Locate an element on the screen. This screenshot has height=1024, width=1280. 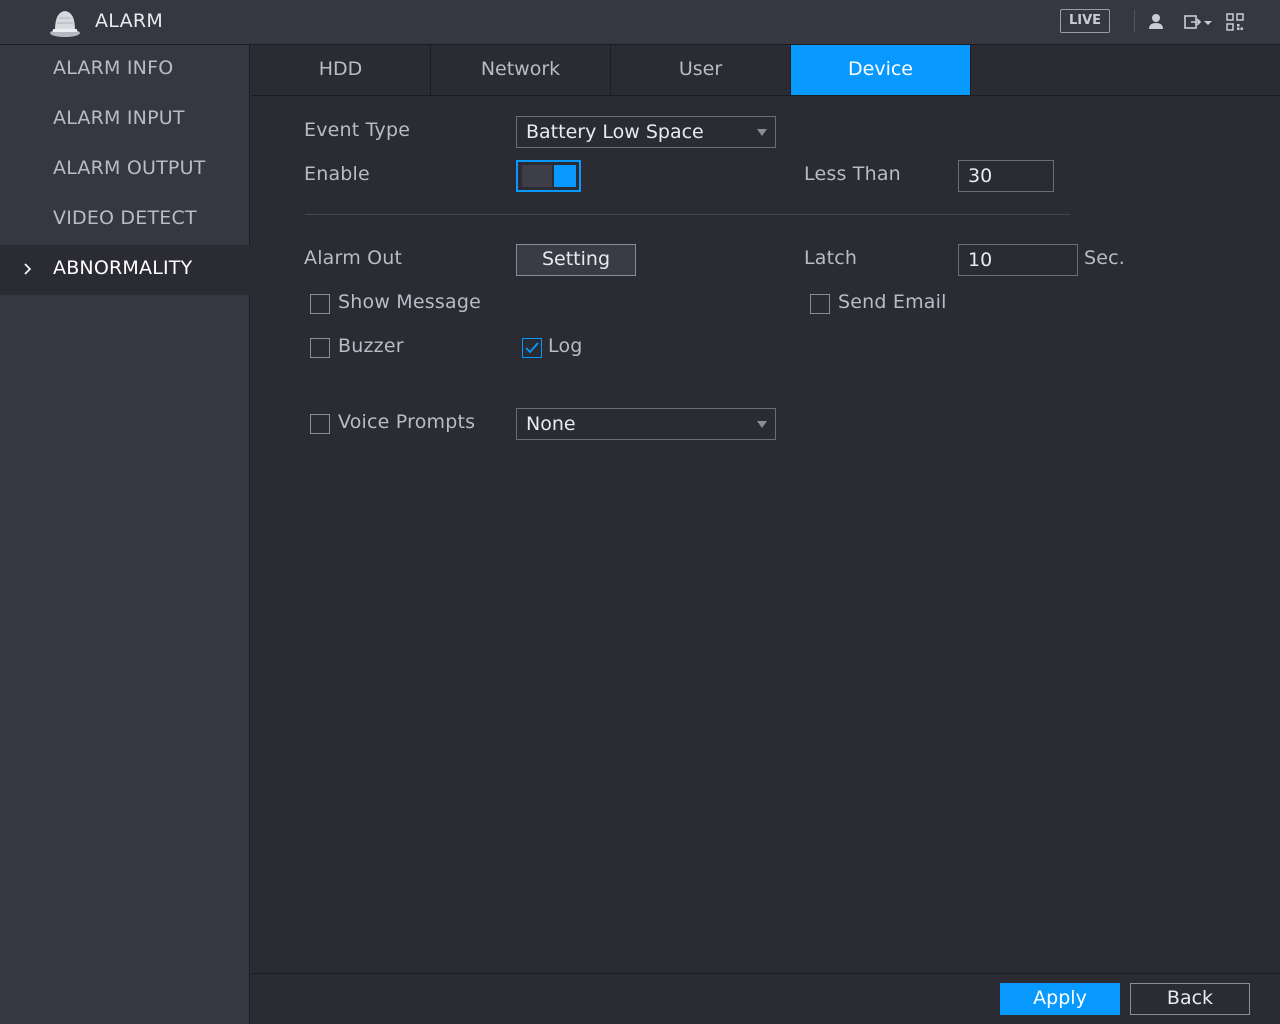
voice-prompts-value: None is located at coordinates (551, 424).